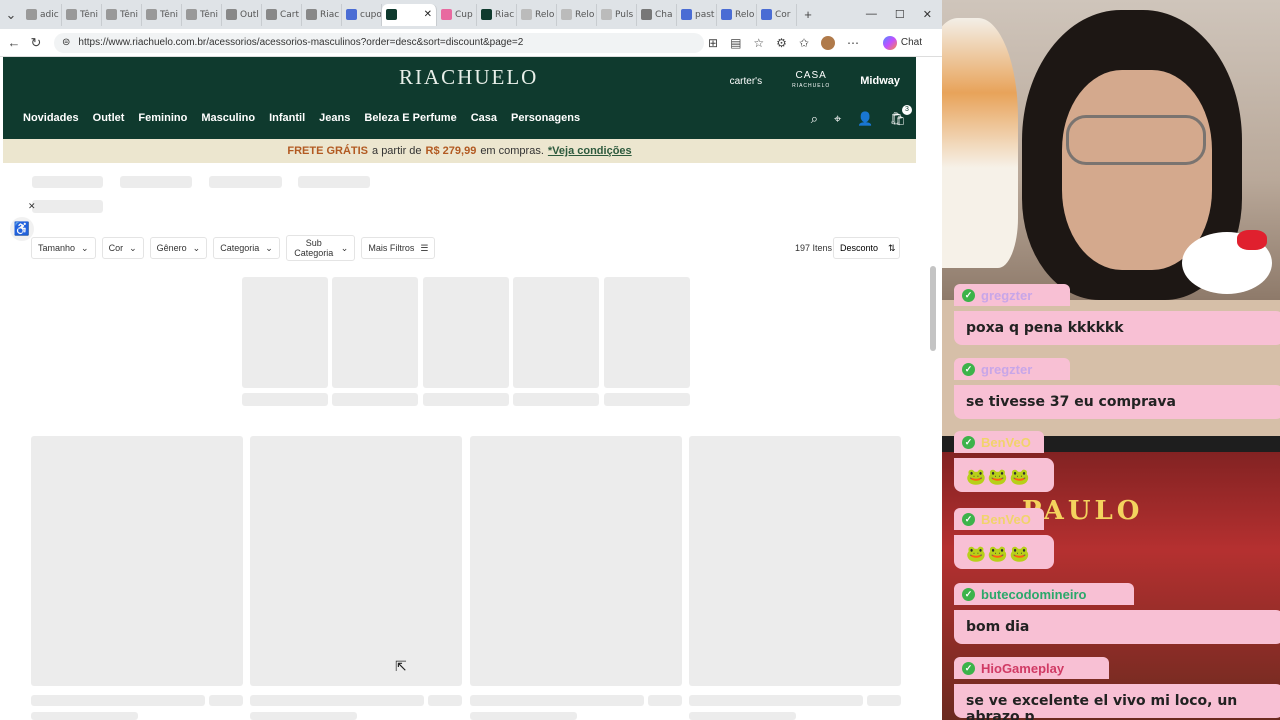 The width and height of the screenshot is (1280, 720). Describe the element at coordinates (398, 248) in the screenshot. I see `more-filters-button: Mais Filtros ☰` at that location.